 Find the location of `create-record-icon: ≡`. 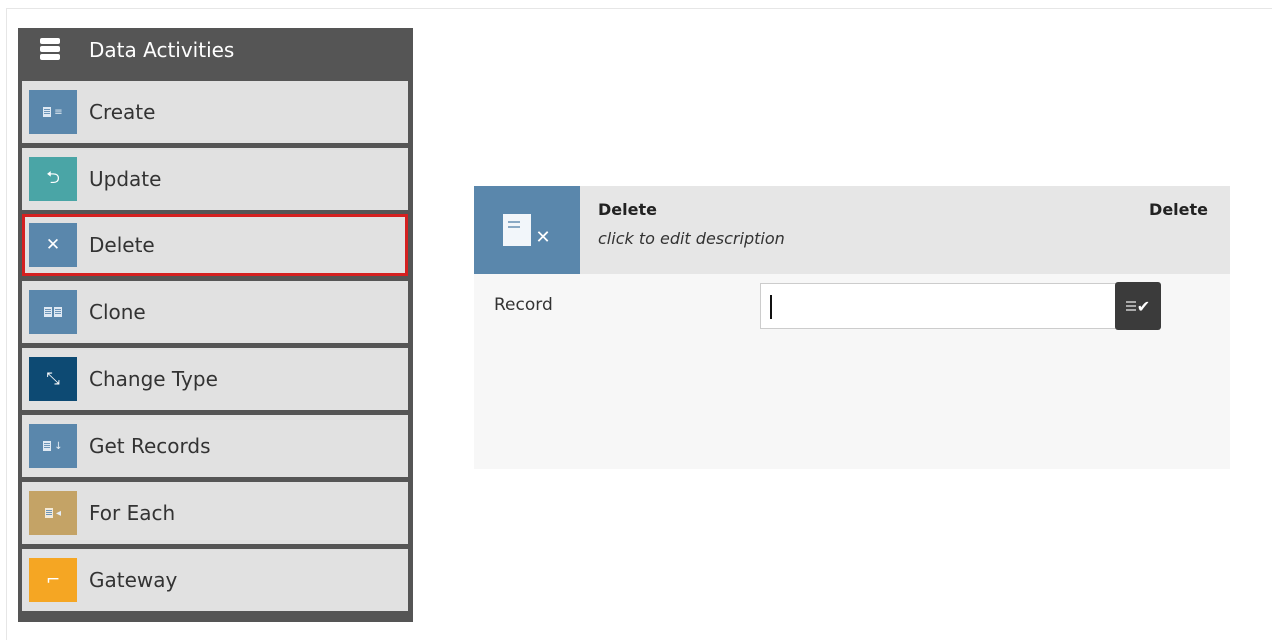

create-record-icon: ≡ is located at coordinates (53, 112).